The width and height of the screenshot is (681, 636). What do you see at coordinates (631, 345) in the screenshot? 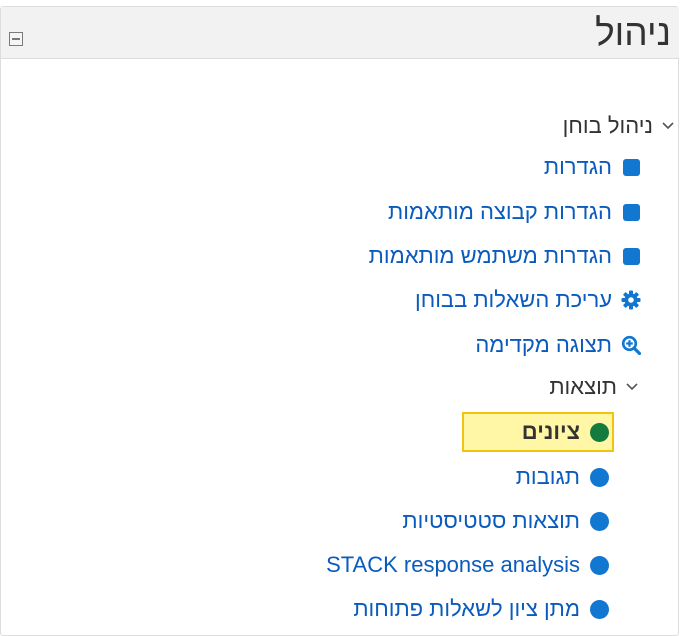
I see `zoom-in-icon` at bounding box center [631, 345].